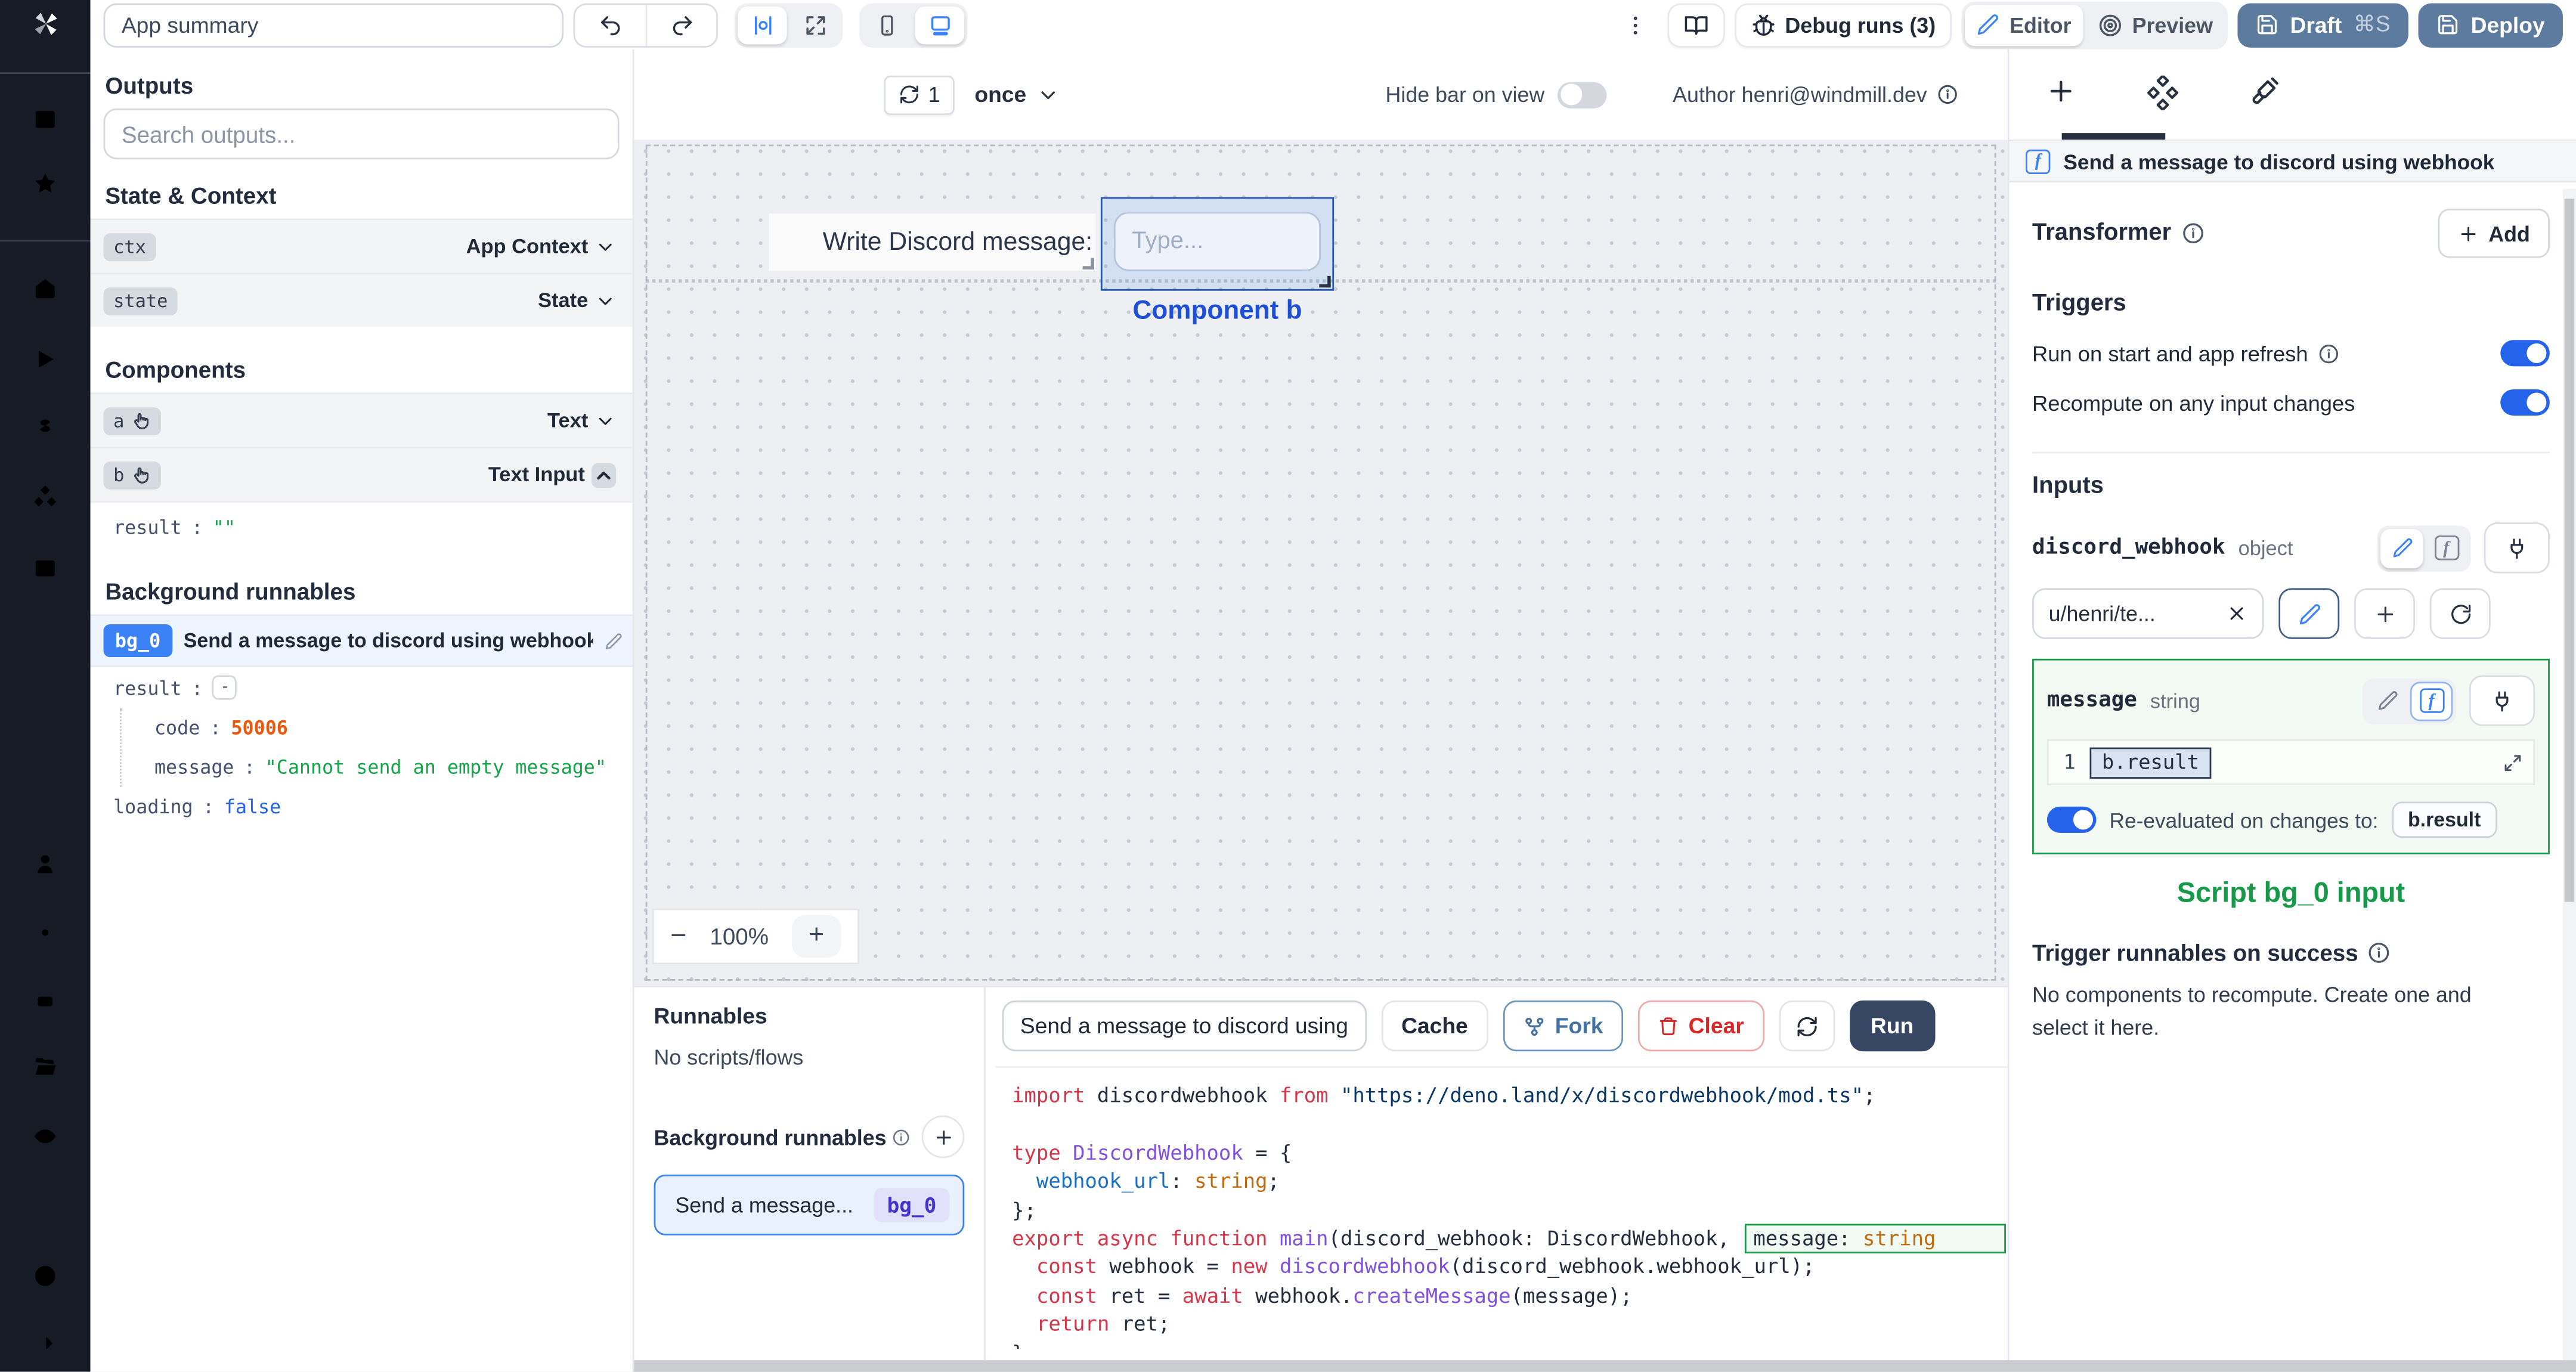 Image resolution: width=2576 pixels, height=1372 pixels. I want to click on zoom-out-button: −, so click(678, 936).